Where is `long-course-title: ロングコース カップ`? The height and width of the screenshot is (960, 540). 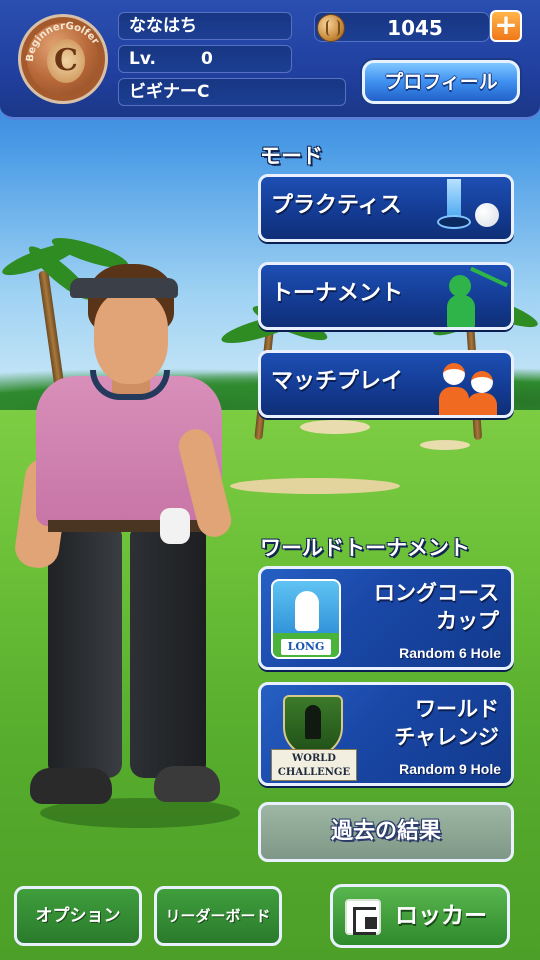
long-course-title: ロングコース カップ is located at coordinates (424, 607).